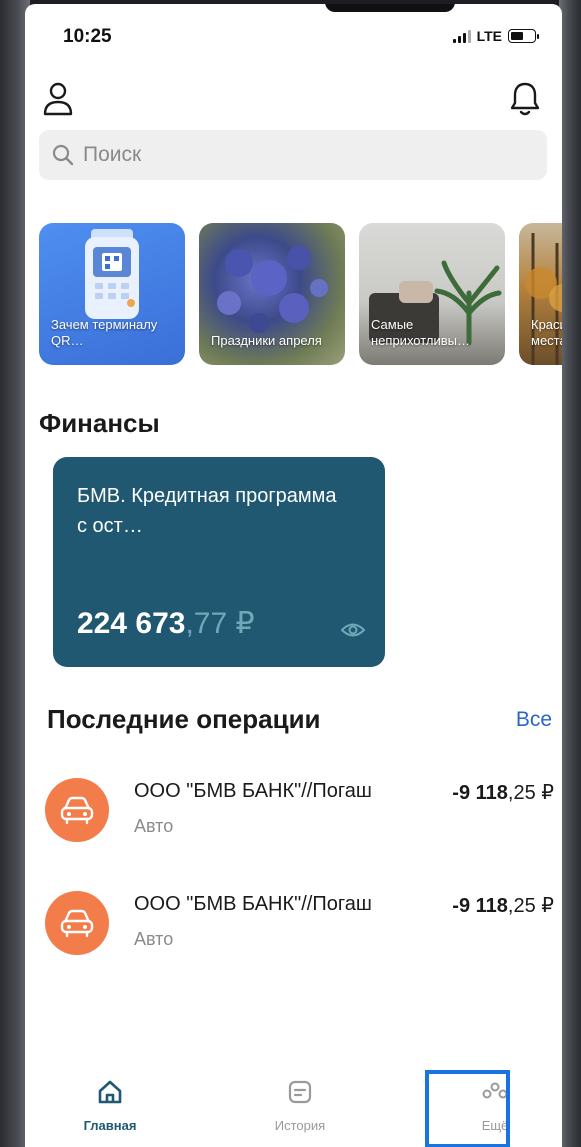 Image resolution: width=581 pixels, height=1147 pixels. Describe the element at coordinates (461, 36) in the screenshot. I see `signal-icon` at that location.